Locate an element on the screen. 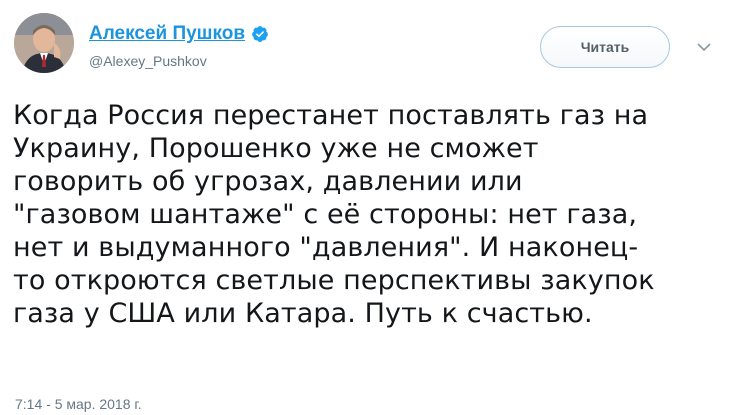  verified-badge-icon is located at coordinates (260, 34).